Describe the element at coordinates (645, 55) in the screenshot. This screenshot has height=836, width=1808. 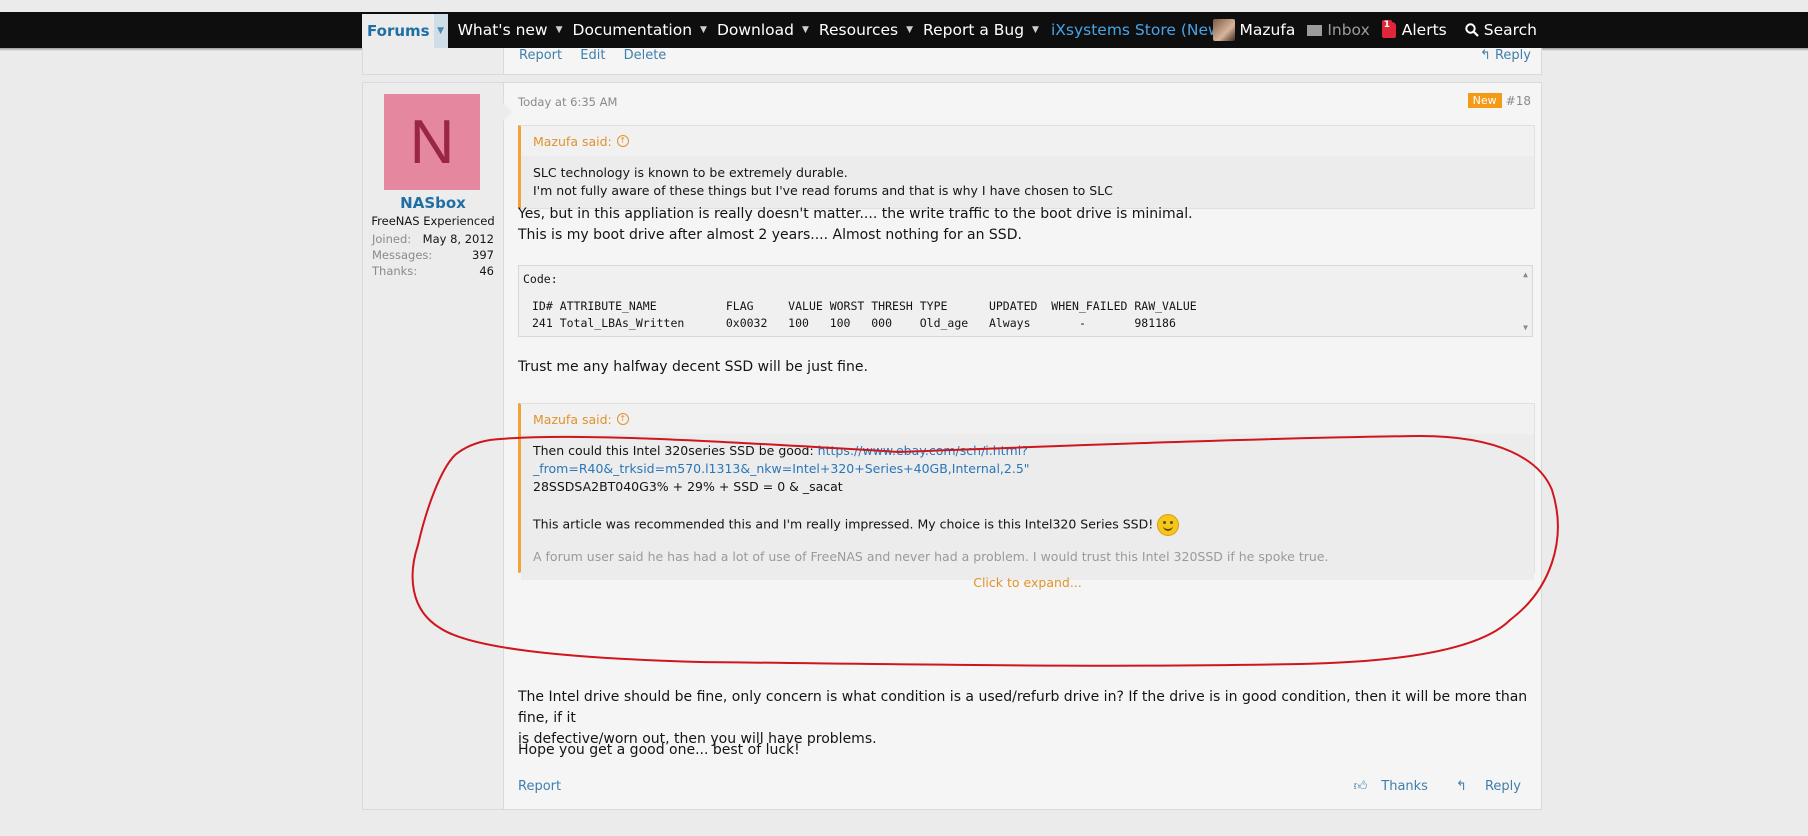
I see `delete-link: Delete` at that location.